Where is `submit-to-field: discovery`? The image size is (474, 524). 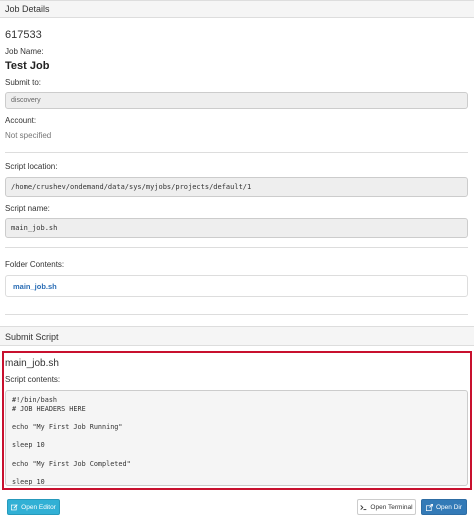
submit-to-field: discovery is located at coordinates (236, 100).